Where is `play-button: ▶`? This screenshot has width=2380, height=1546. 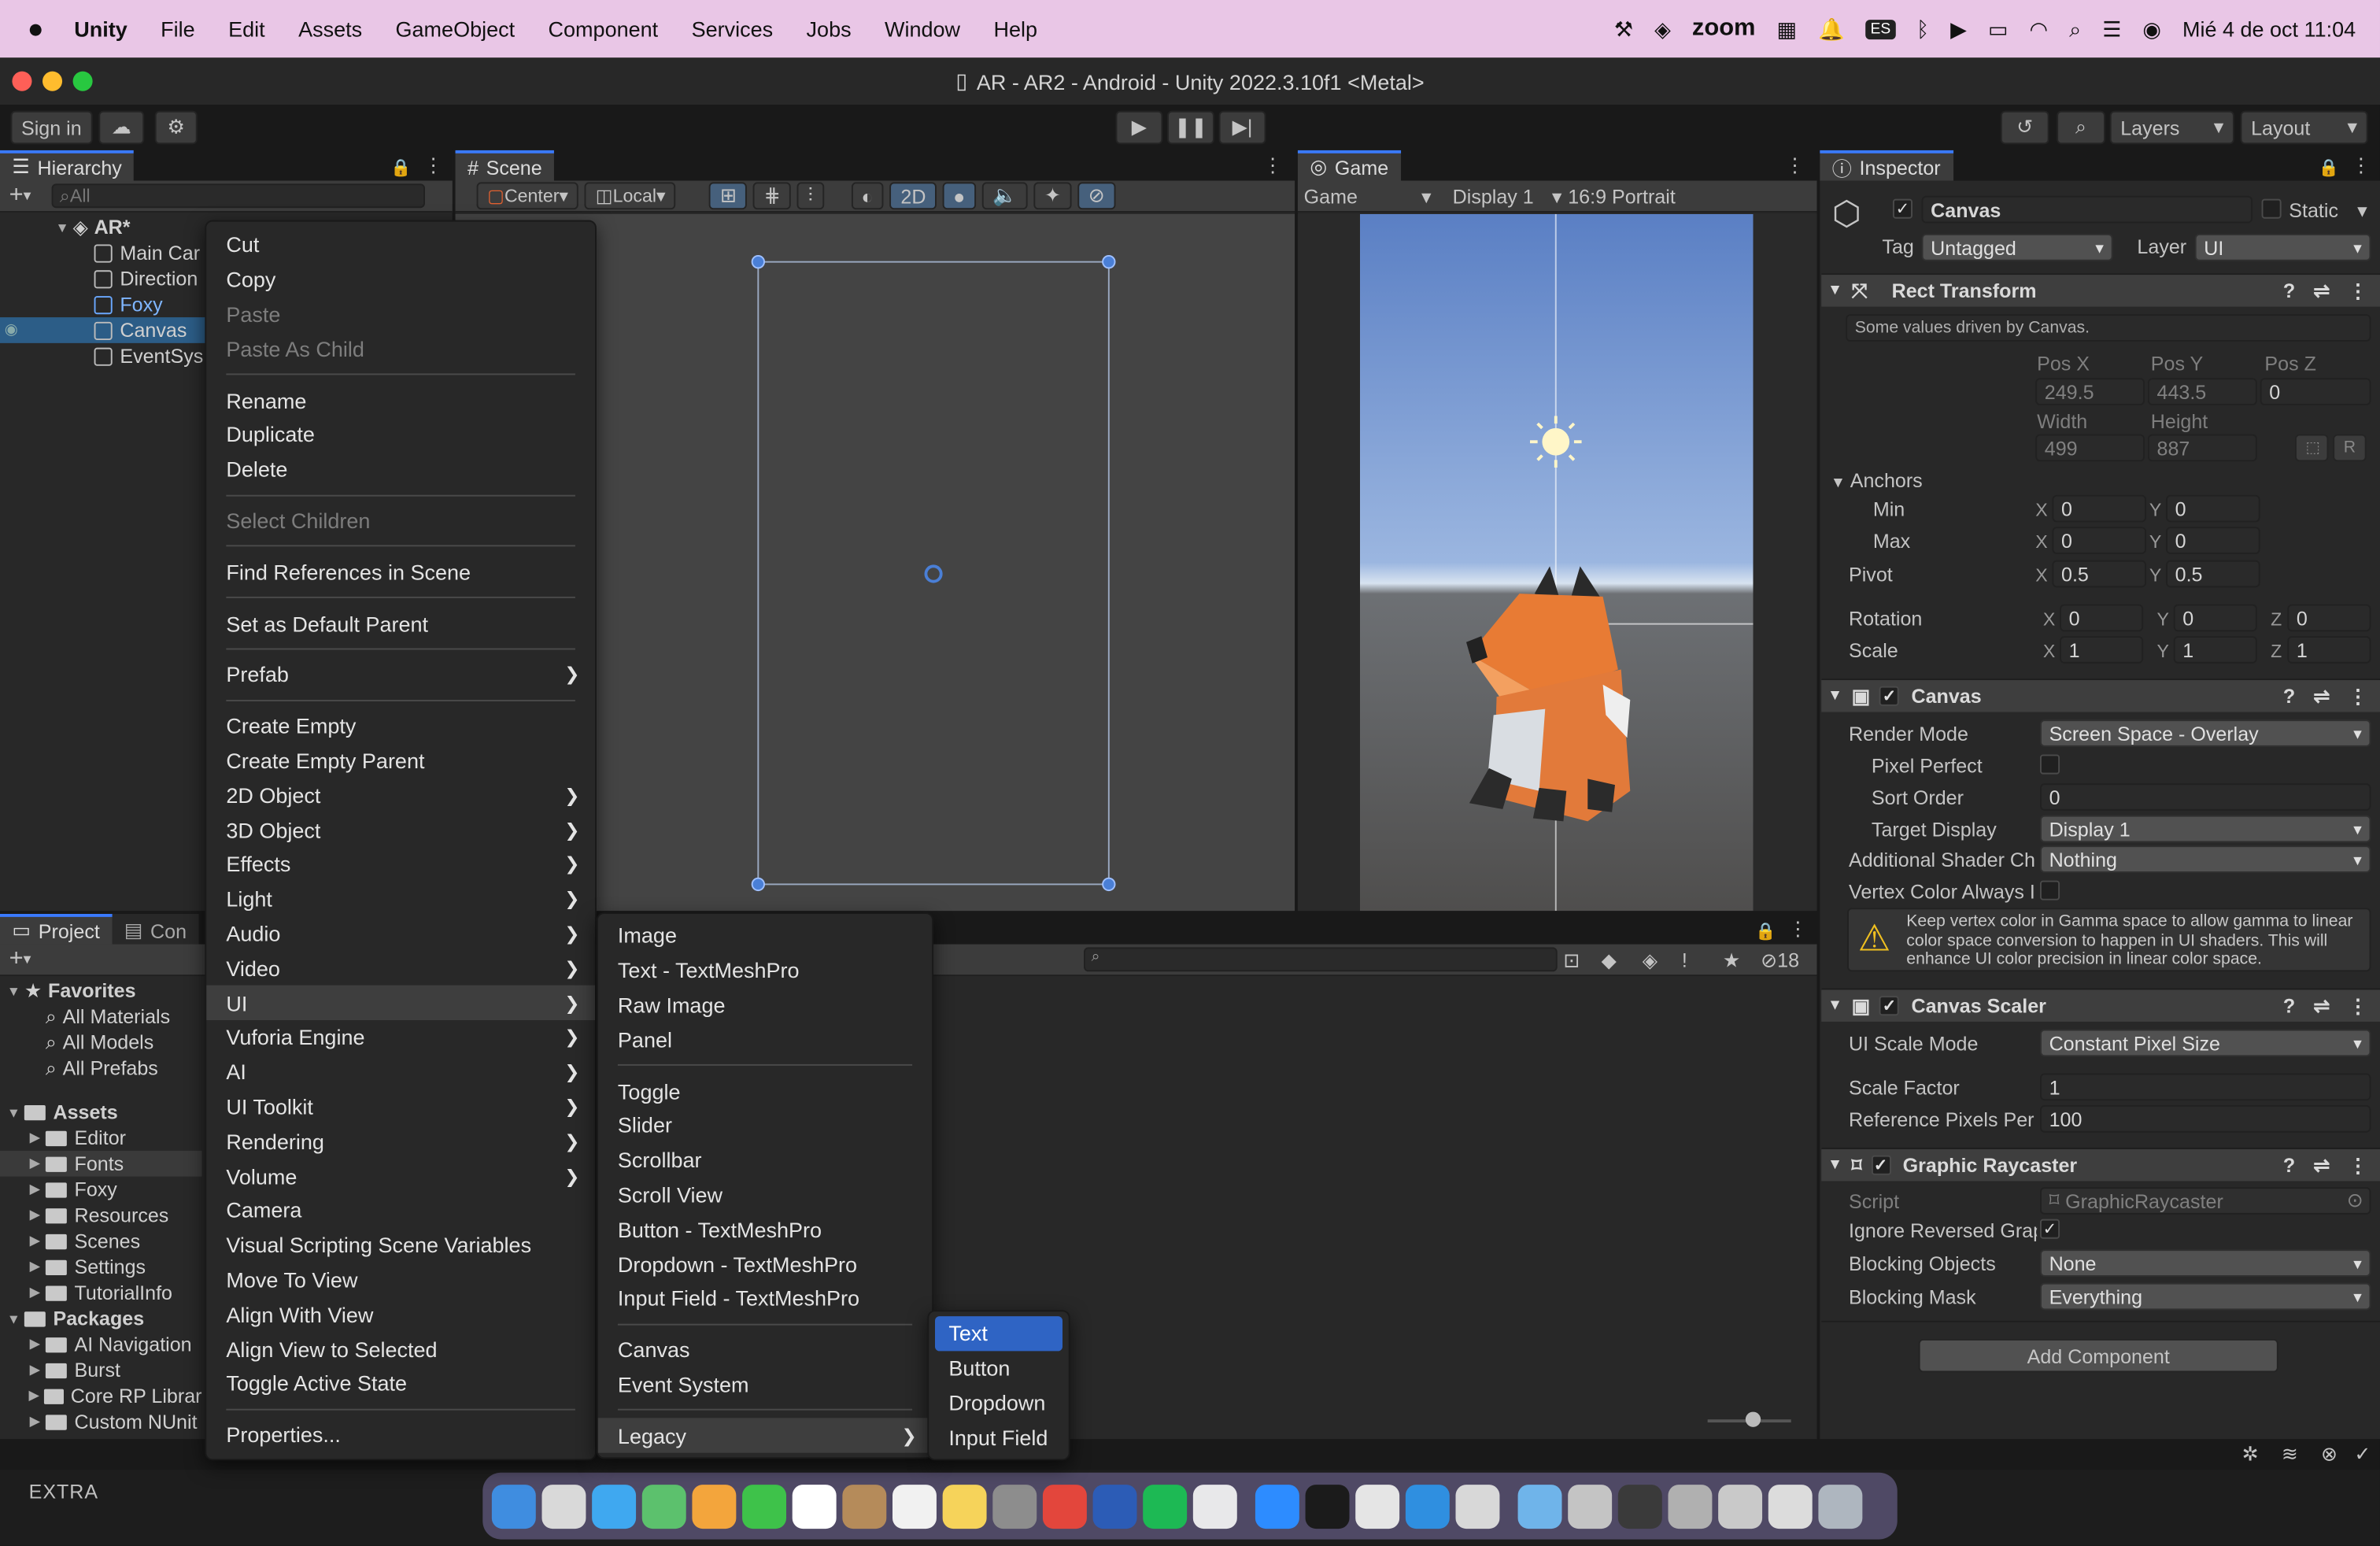
play-button: ▶ is located at coordinates (1139, 127).